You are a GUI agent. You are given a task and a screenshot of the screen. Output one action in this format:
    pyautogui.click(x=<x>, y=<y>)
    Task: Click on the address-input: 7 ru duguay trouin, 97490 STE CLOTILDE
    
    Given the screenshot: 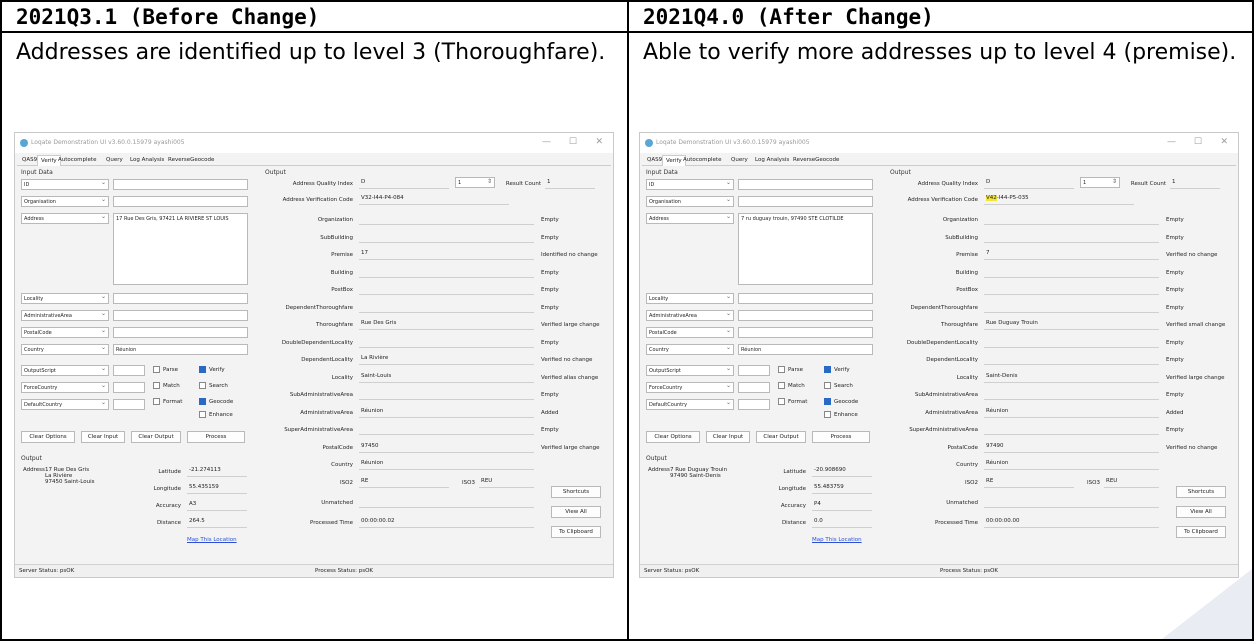 What is the action you would take?
    pyautogui.click(x=805, y=249)
    